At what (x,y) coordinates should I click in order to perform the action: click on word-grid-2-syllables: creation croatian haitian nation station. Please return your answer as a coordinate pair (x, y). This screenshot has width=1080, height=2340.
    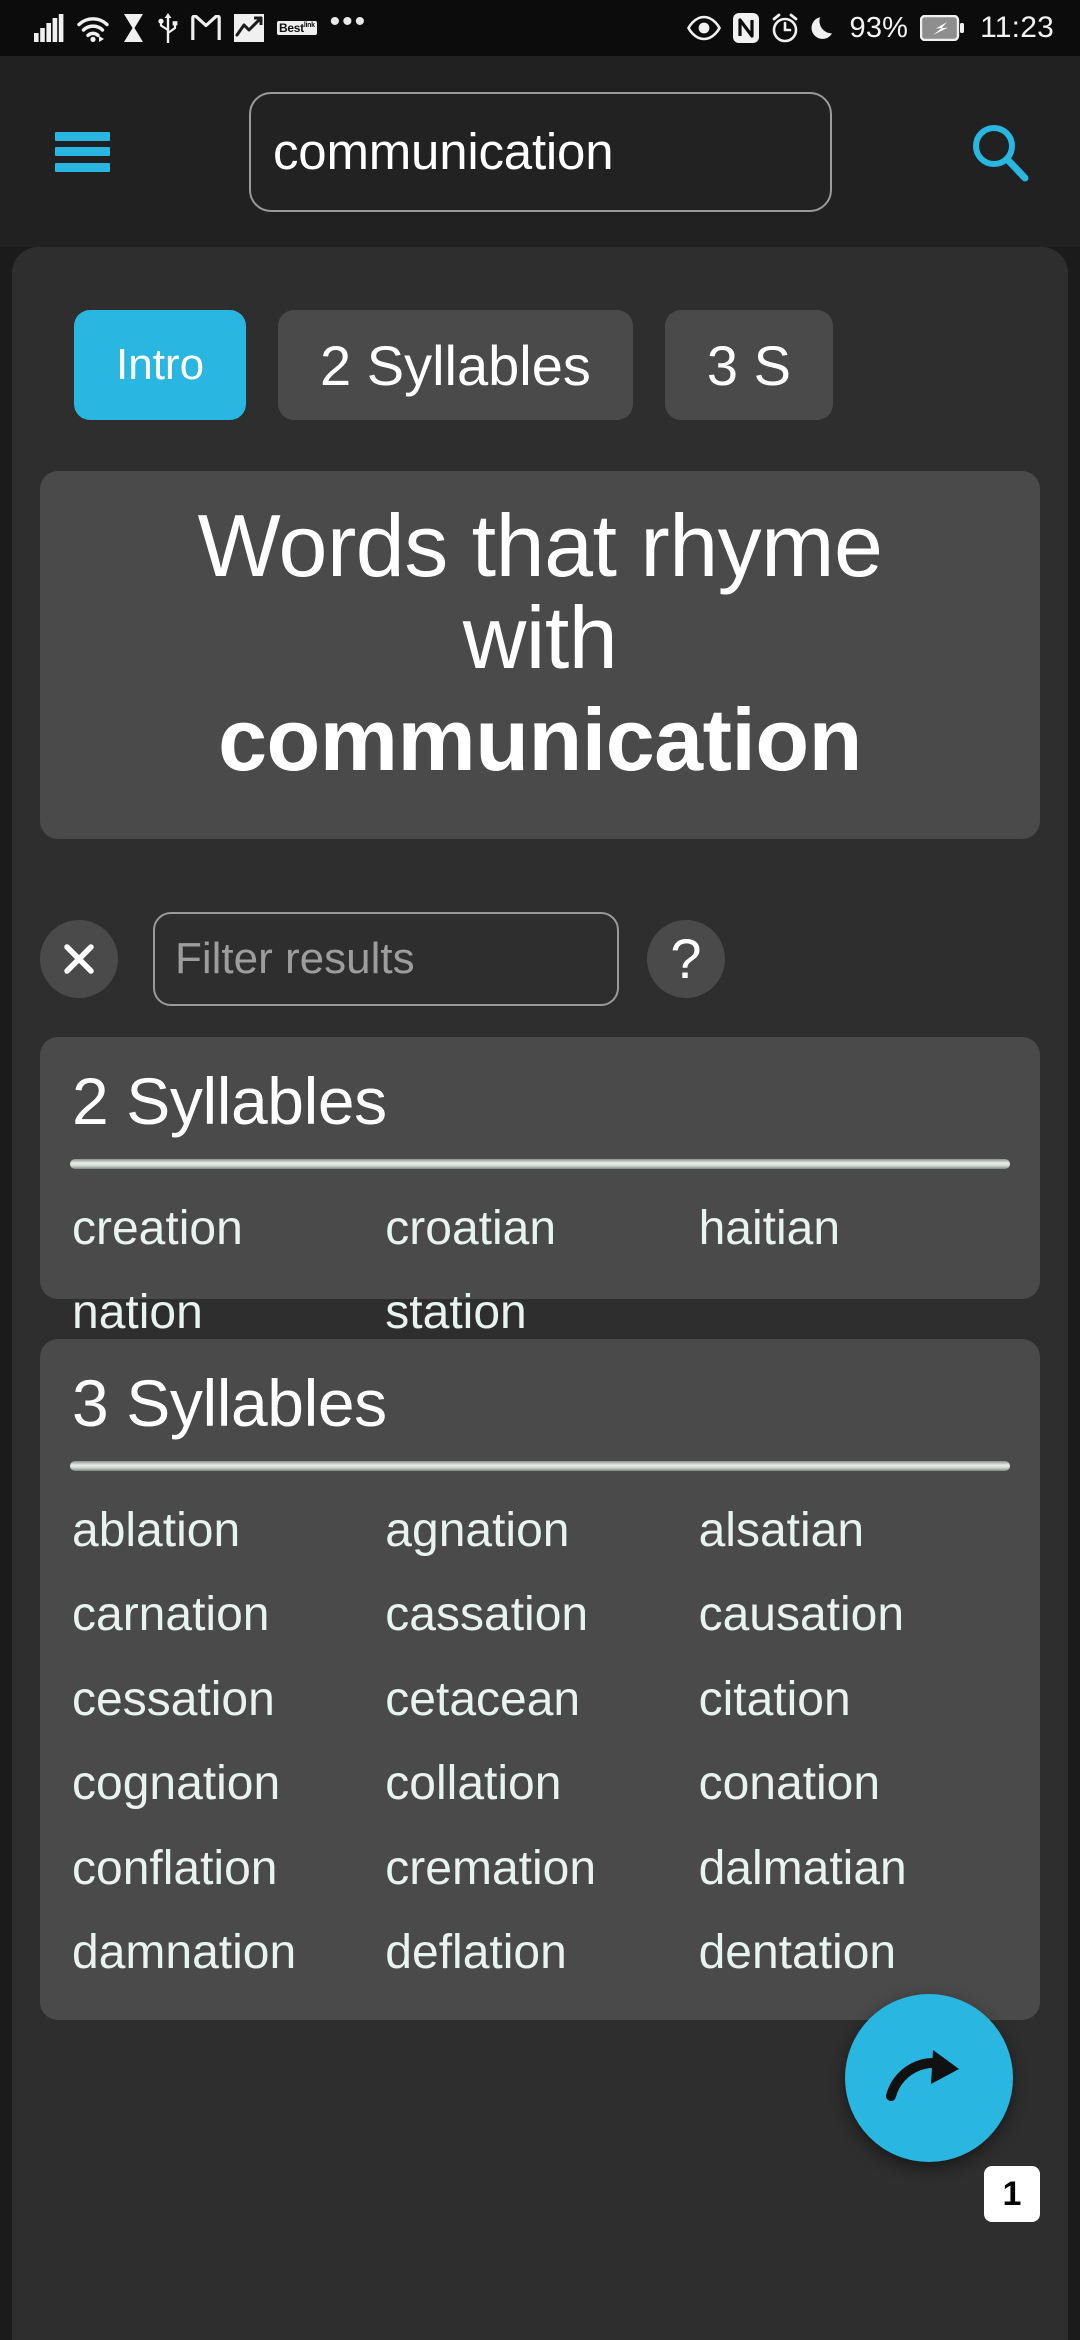
    Looking at the image, I should click on (540, 1271).